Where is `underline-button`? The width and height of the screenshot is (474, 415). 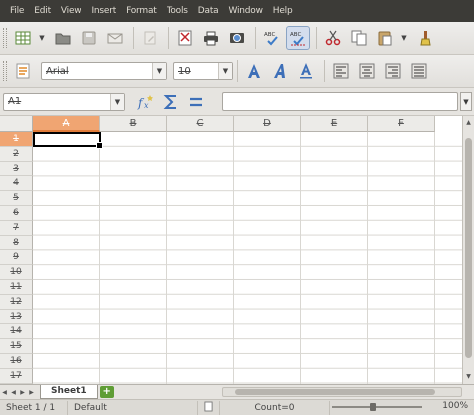 underline-button is located at coordinates (306, 71).